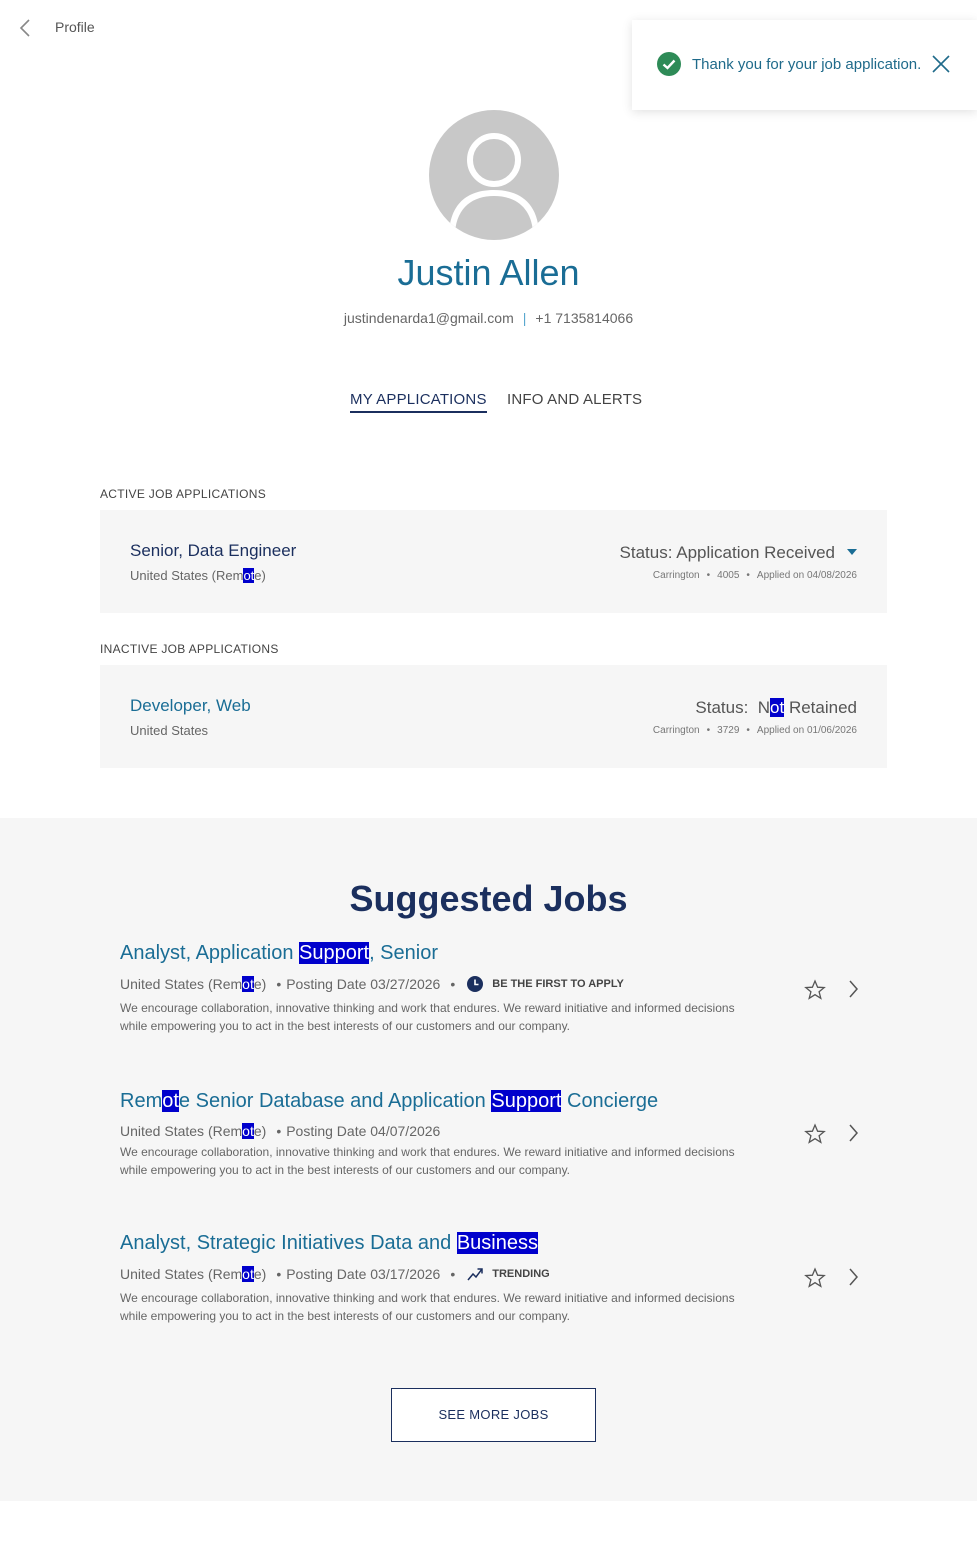  I want to click on application-status: Status: Not Retained, so click(776, 708).